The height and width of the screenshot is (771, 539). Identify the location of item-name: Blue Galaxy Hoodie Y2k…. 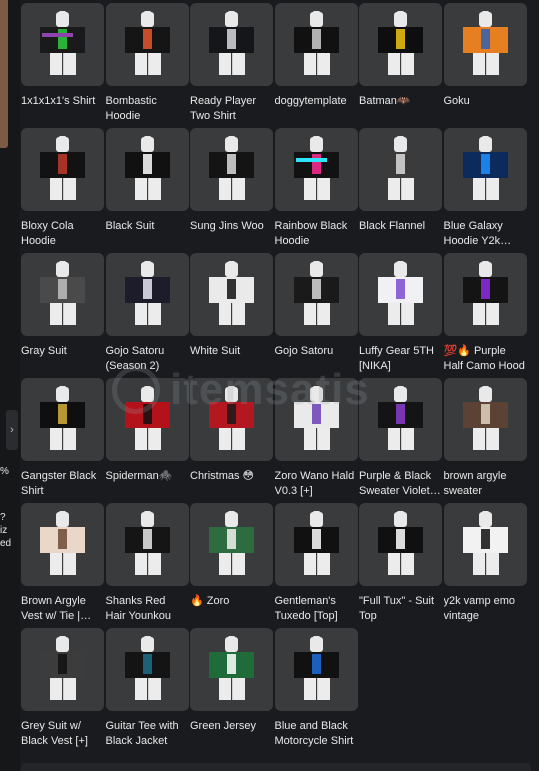
(485, 234).